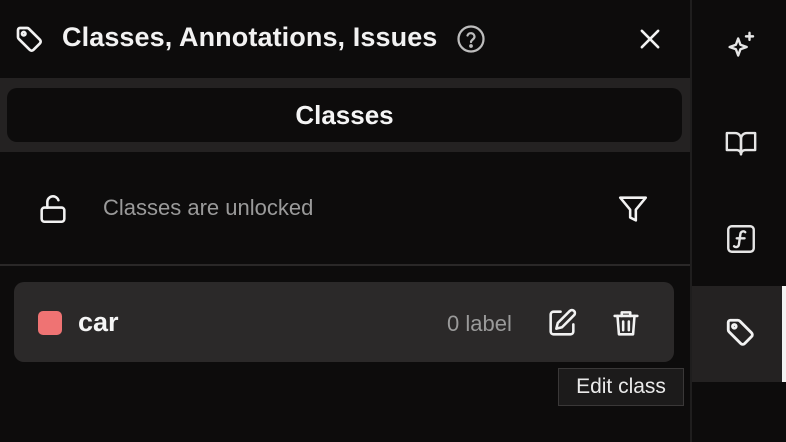  What do you see at coordinates (345, 265) in the screenshot?
I see `divider` at bounding box center [345, 265].